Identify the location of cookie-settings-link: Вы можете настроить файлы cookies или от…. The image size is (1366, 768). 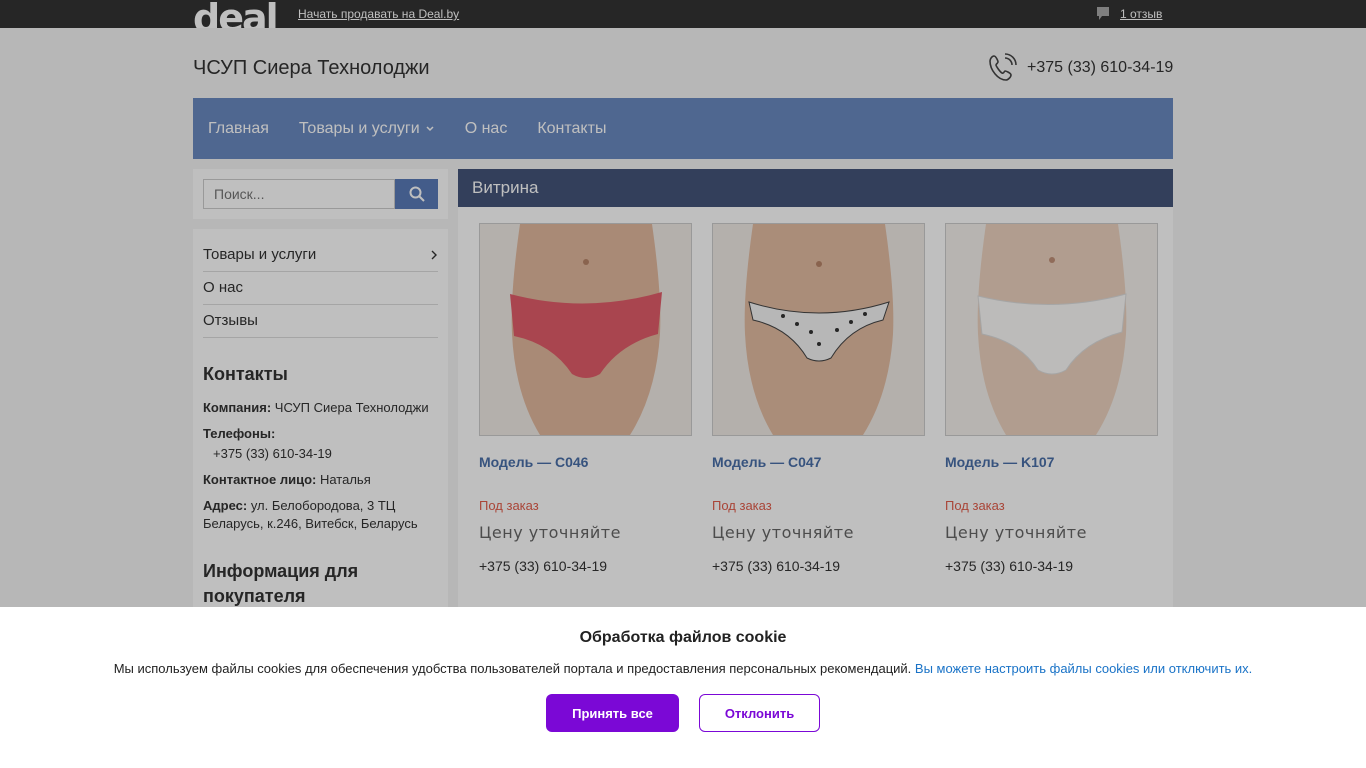
(1083, 668).